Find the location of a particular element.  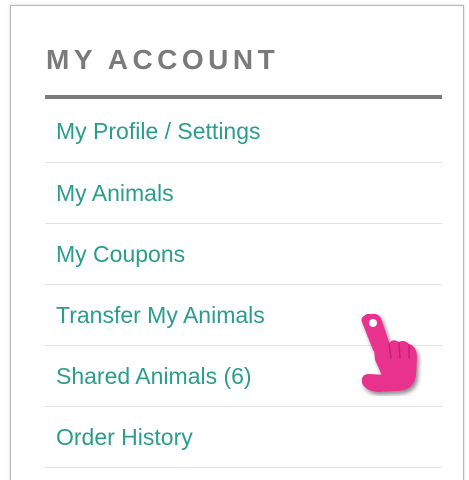

pointing-hand-icon is located at coordinates (389, 353).